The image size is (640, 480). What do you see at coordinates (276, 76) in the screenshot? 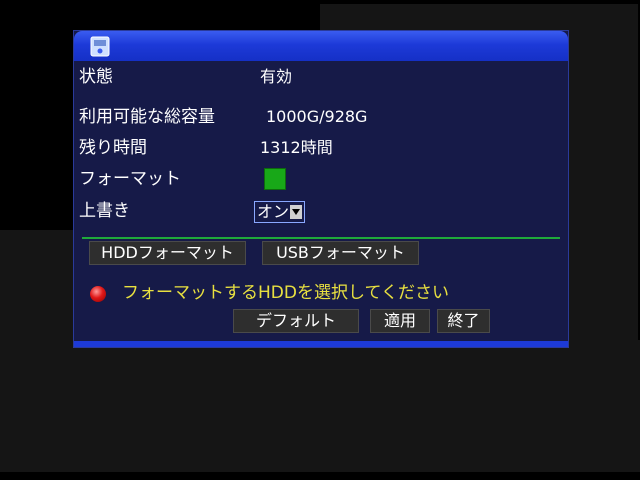
I see `status-value: 有効` at bounding box center [276, 76].